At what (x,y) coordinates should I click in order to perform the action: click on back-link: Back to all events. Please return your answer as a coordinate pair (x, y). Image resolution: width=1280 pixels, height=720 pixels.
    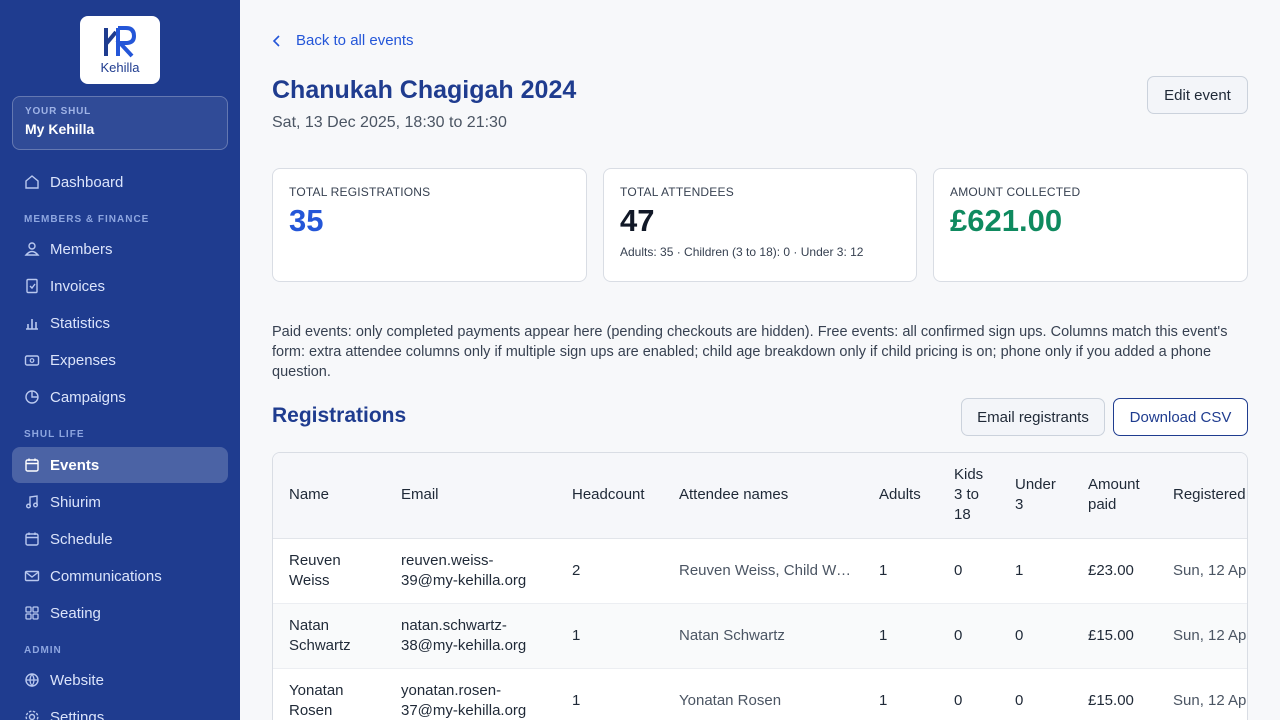
    Looking at the image, I should click on (343, 40).